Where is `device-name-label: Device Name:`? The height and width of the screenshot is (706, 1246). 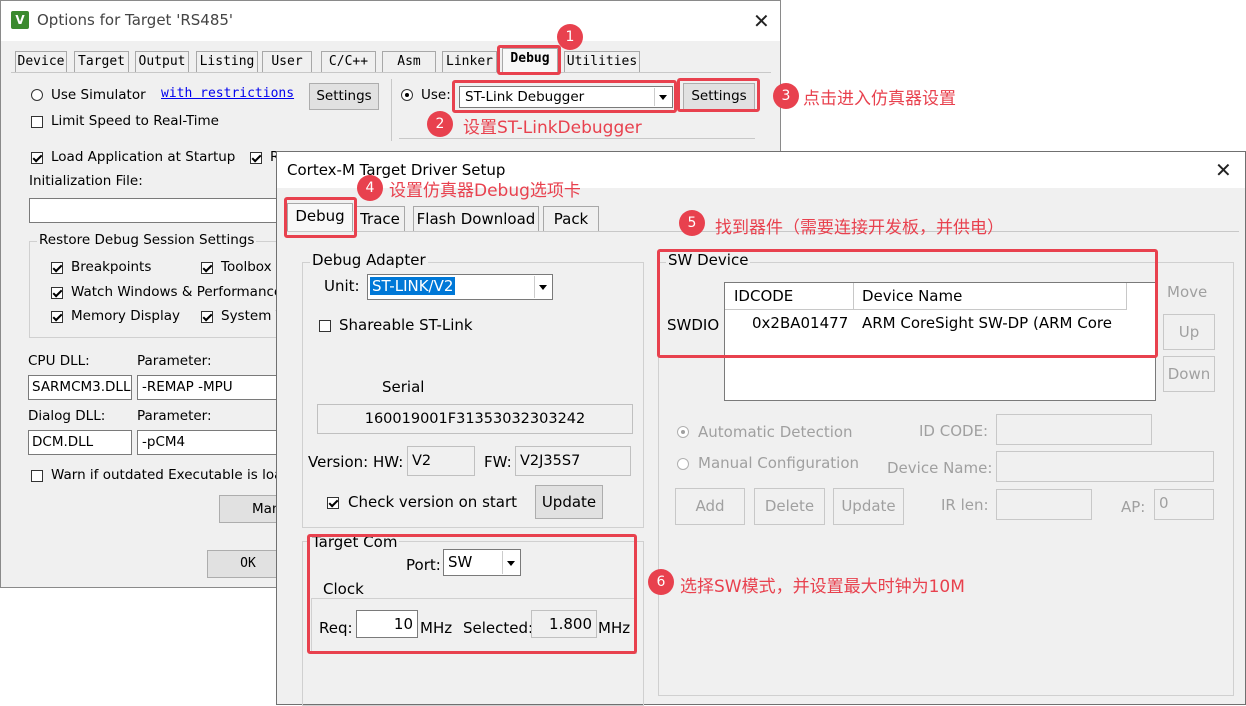 device-name-label: Device Name: is located at coordinates (940, 468).